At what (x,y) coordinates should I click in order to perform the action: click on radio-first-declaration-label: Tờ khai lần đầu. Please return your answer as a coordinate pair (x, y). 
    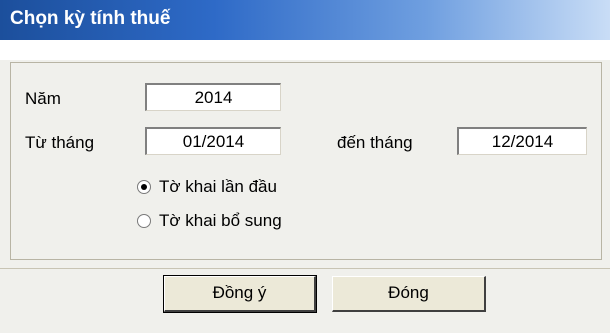
    Looking at the image, I should click on (218, 186).